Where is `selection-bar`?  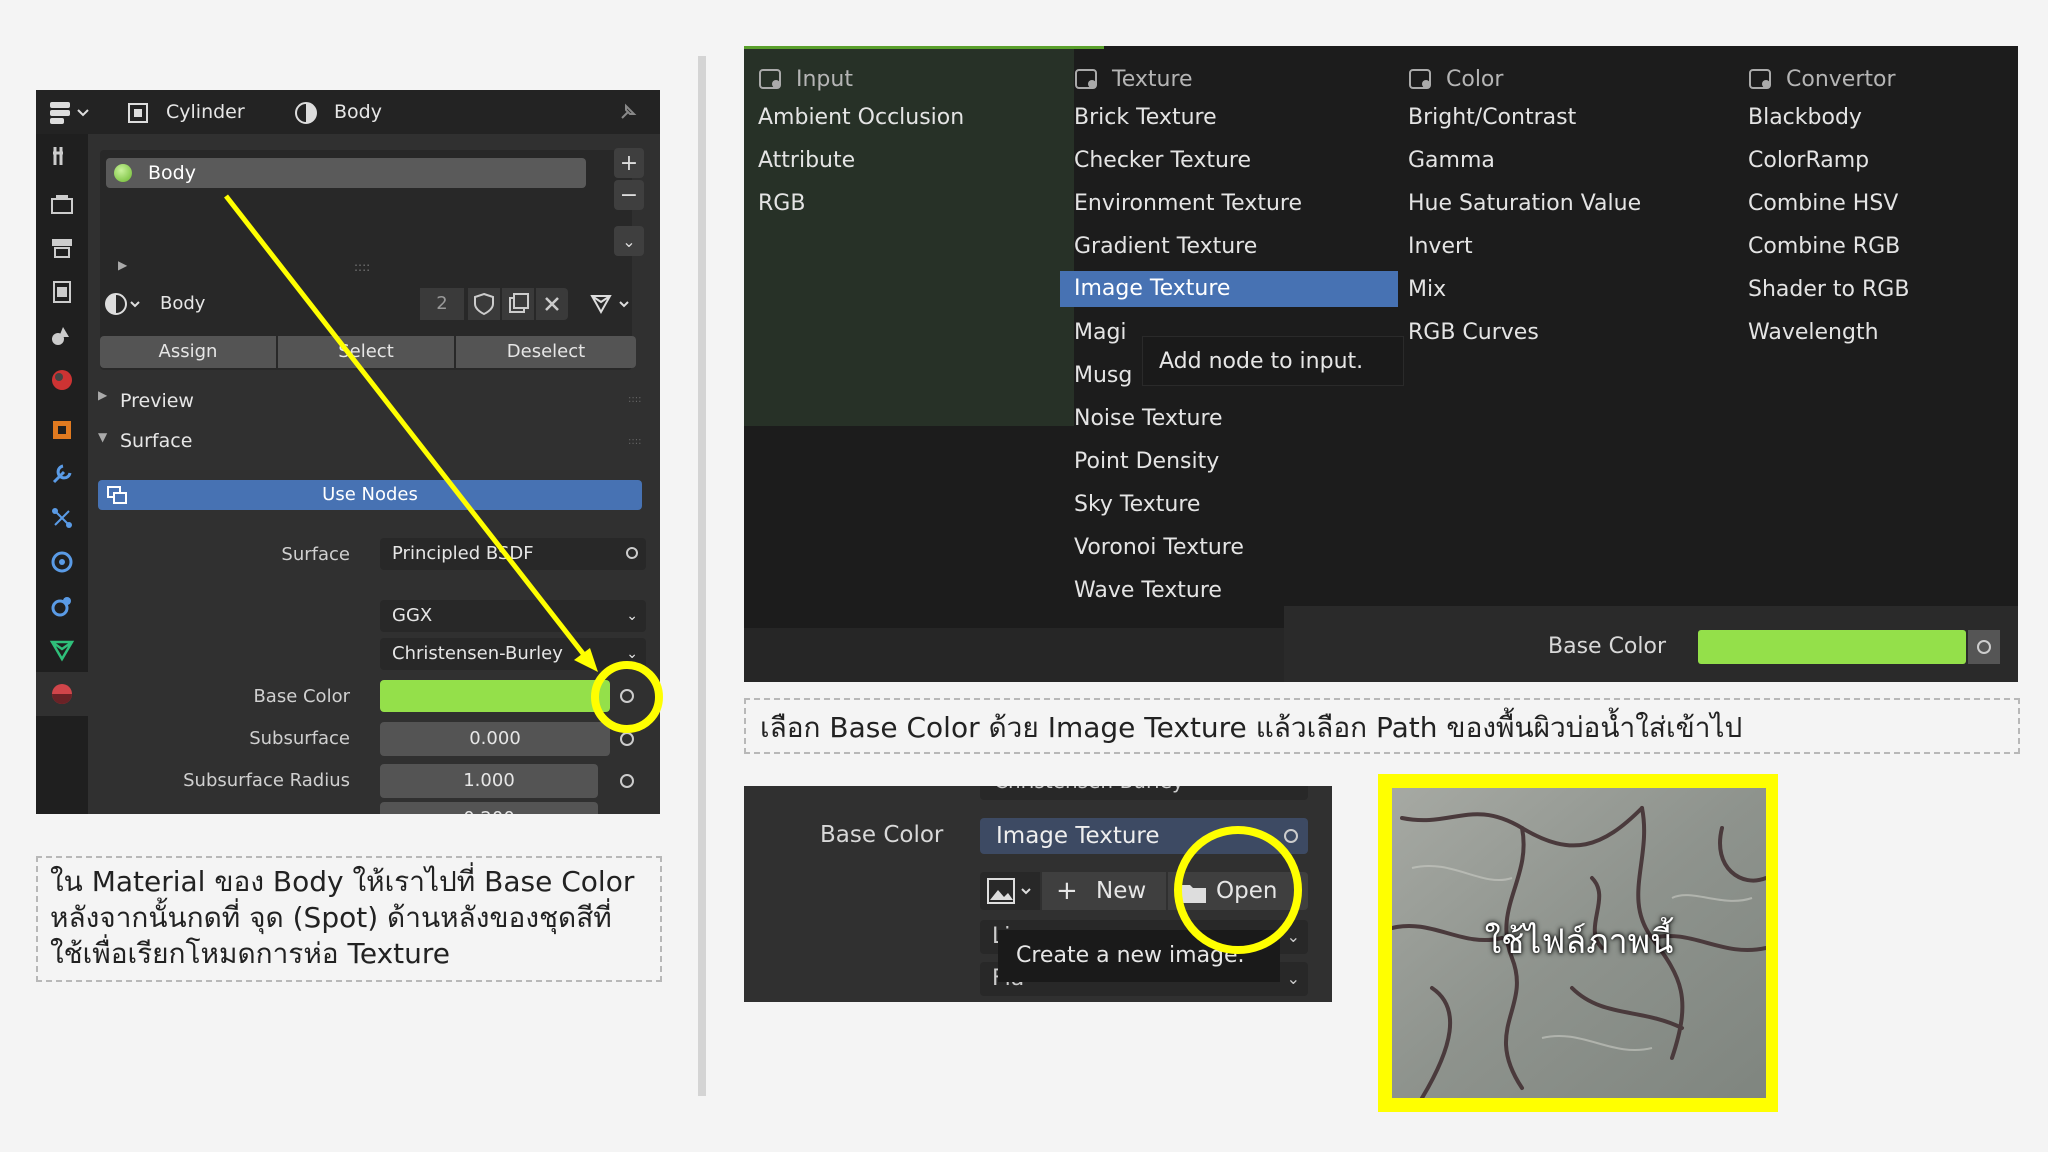
selection-bar is located at coordinates (924, 47).